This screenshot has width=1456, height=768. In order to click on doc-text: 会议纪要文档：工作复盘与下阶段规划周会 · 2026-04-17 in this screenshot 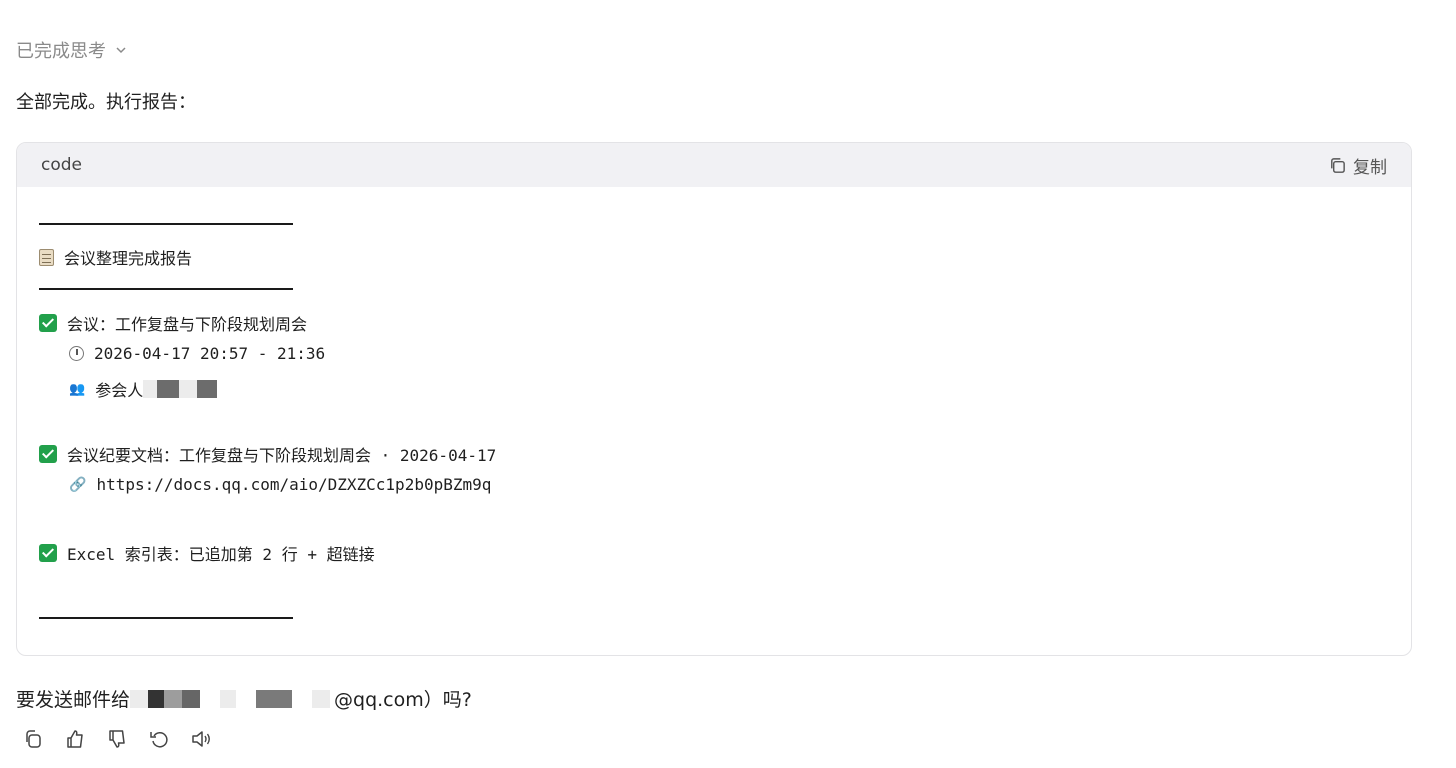, I will do `click(282, 455)`.